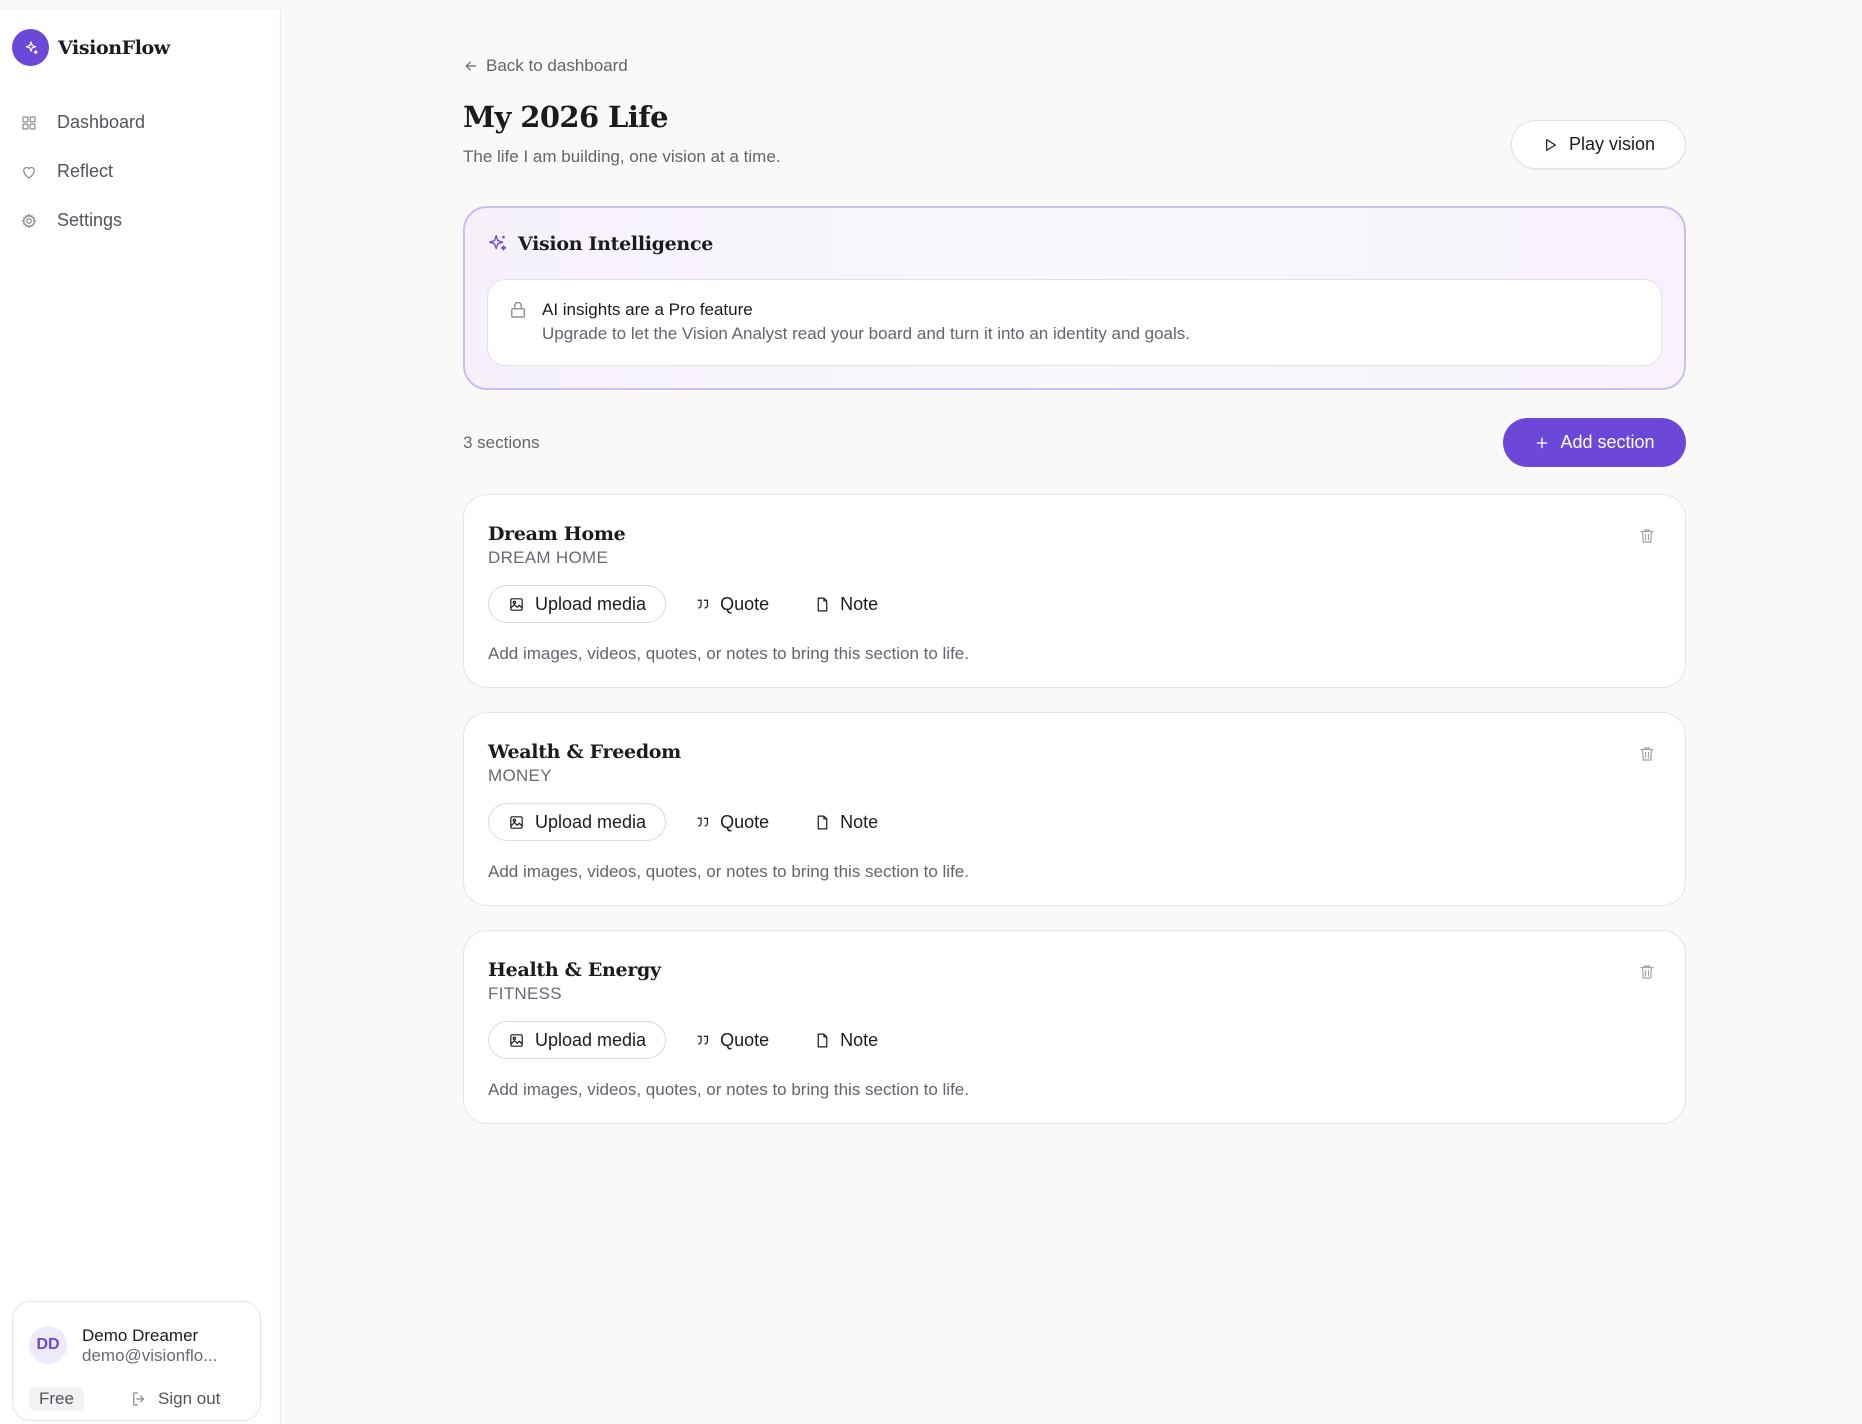  Describe the element at coordinates (30, 47) in the screenshot. I see `sparkle-logo-icon` at that location.